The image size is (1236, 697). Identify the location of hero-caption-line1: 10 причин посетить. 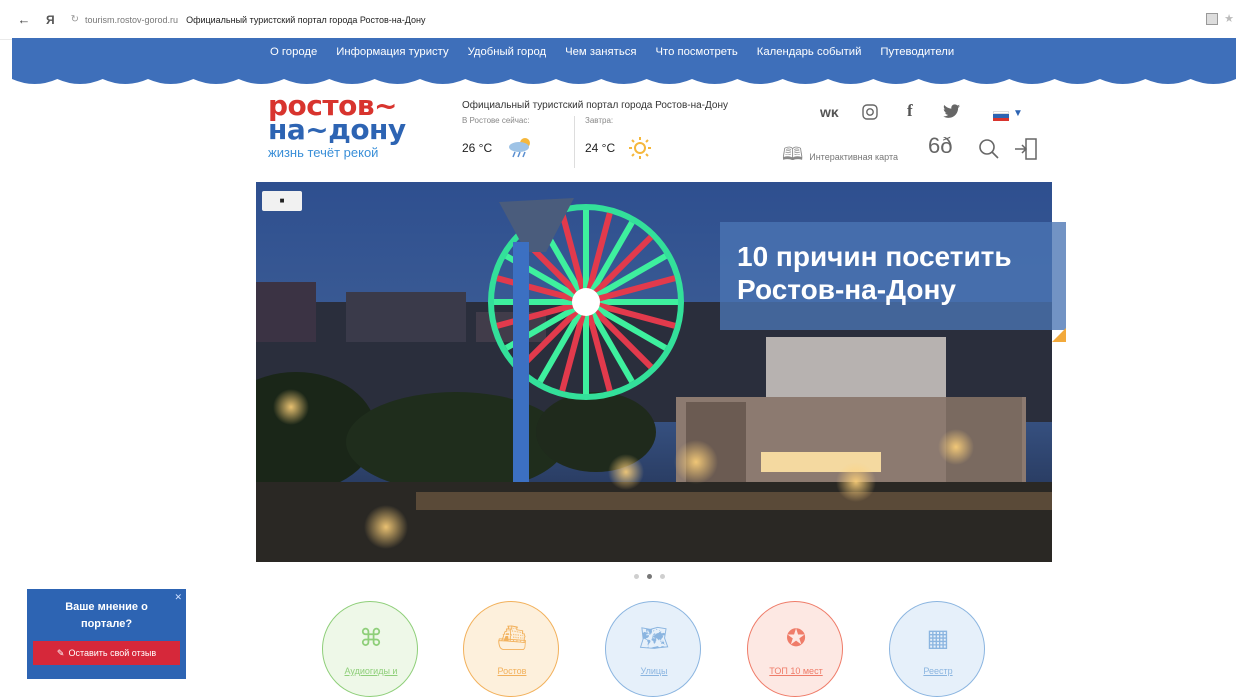
(874, 256).